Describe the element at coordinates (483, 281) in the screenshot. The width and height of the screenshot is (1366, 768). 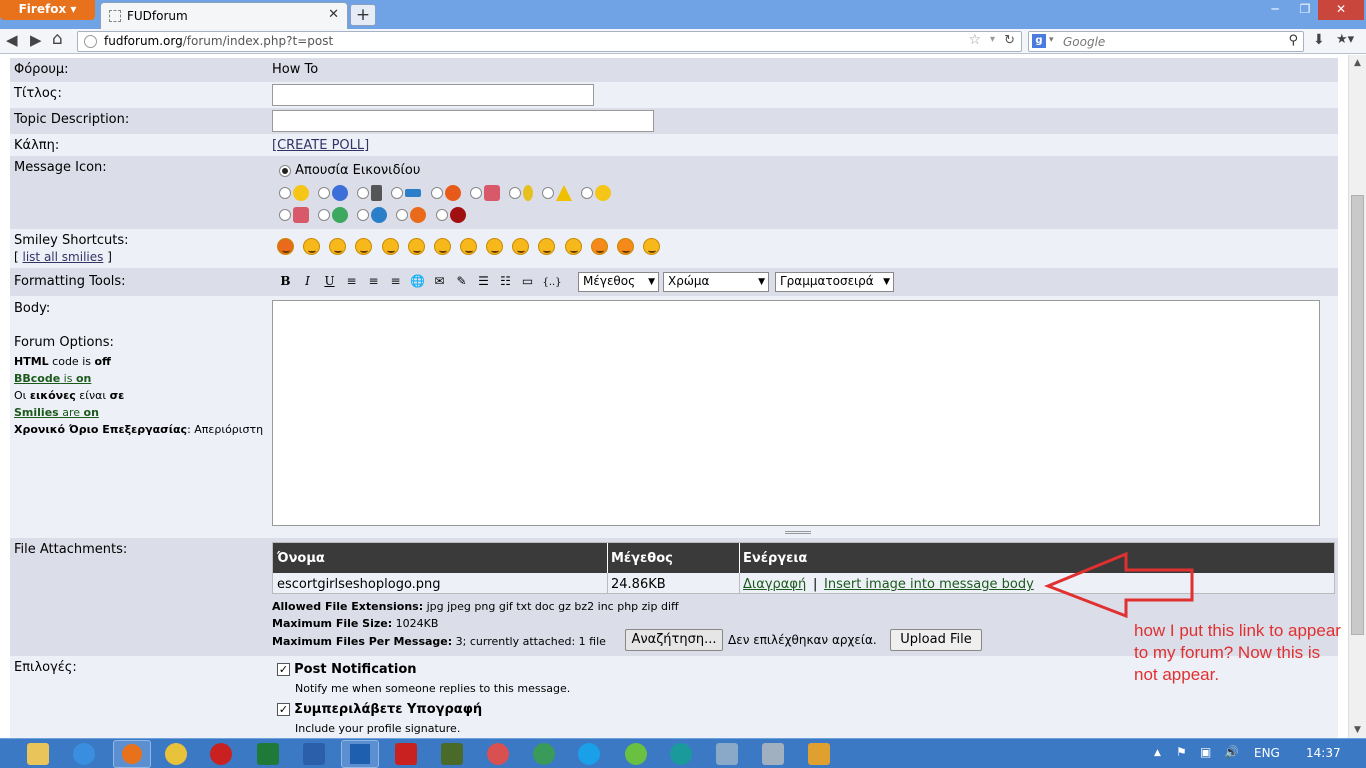
I see `numbered-list-button: ☰` at that location.